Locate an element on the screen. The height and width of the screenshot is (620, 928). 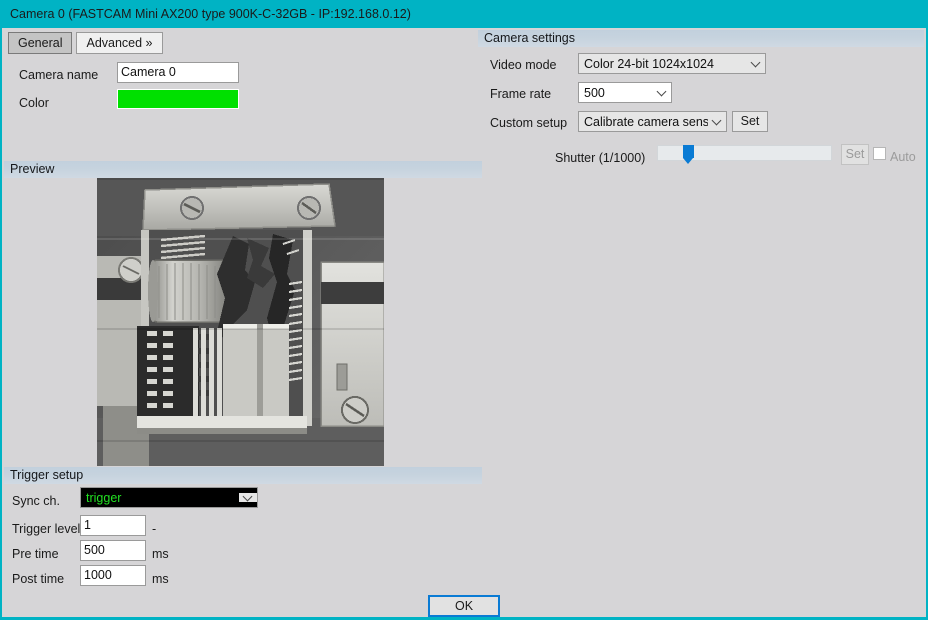
camera-settings-group-header: Camera settings is located at coordinates (701, 38).